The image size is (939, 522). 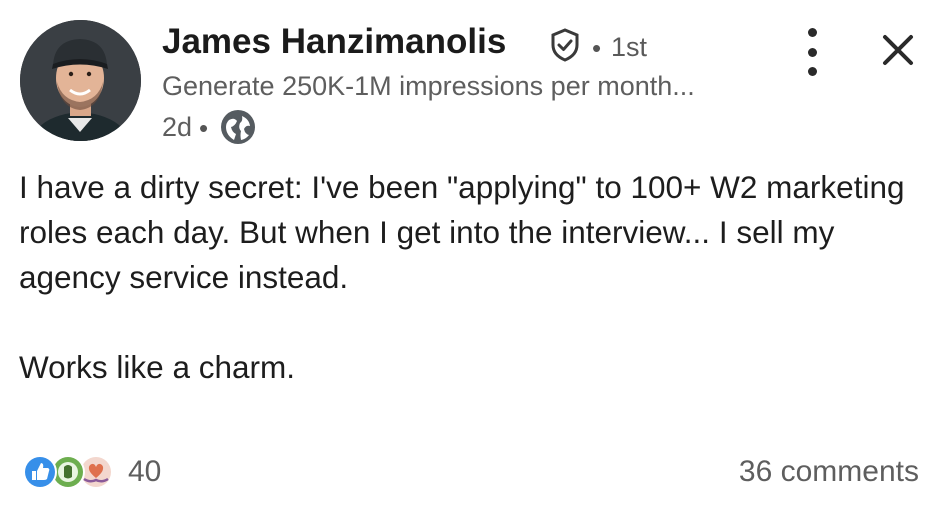 I want to click on comments-link: 36 comments, so click(x=829, y=472).